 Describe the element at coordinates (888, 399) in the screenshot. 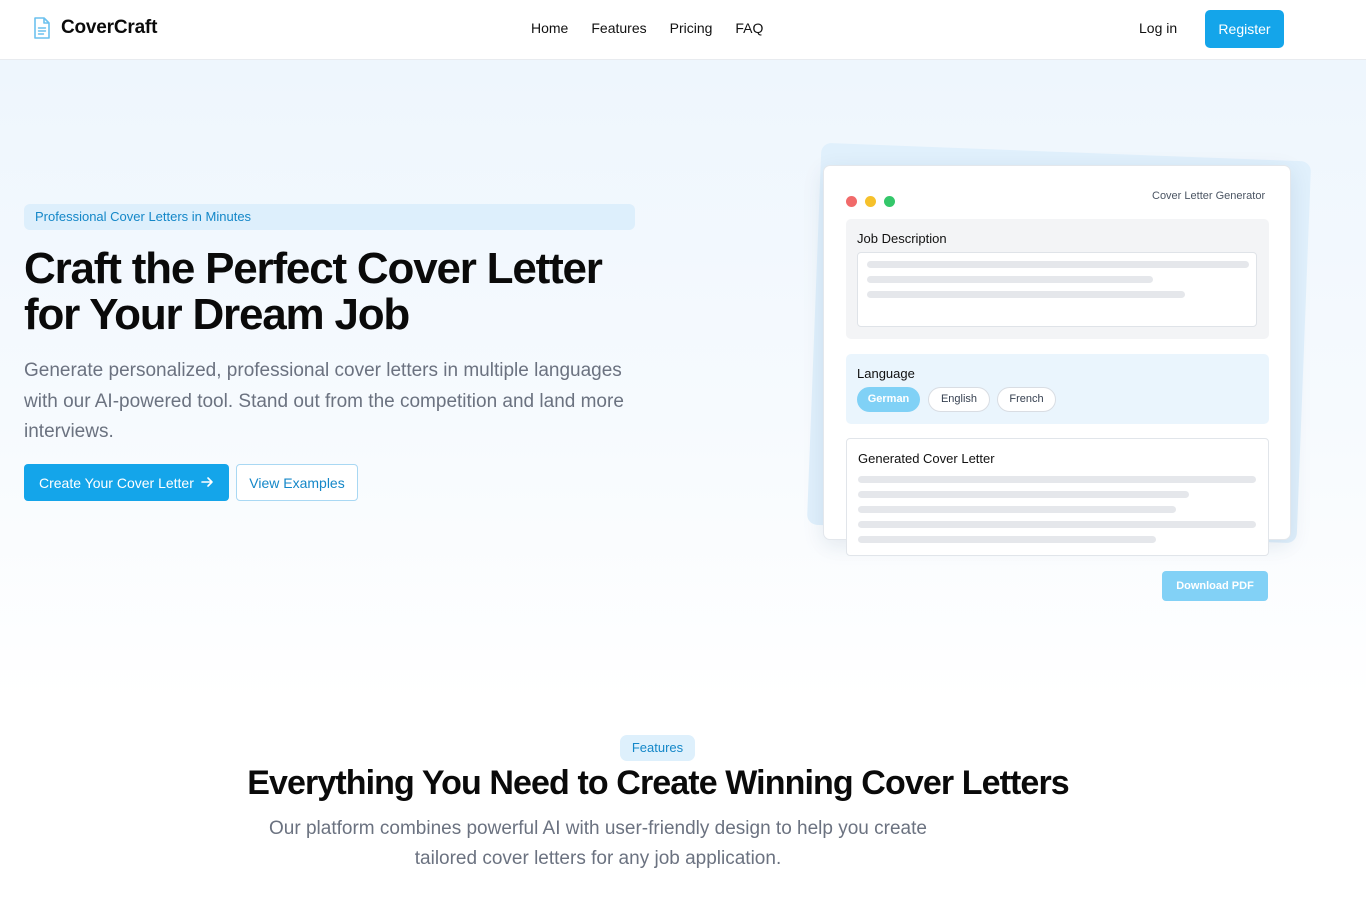

I see `language-chip-german: German` at that location.